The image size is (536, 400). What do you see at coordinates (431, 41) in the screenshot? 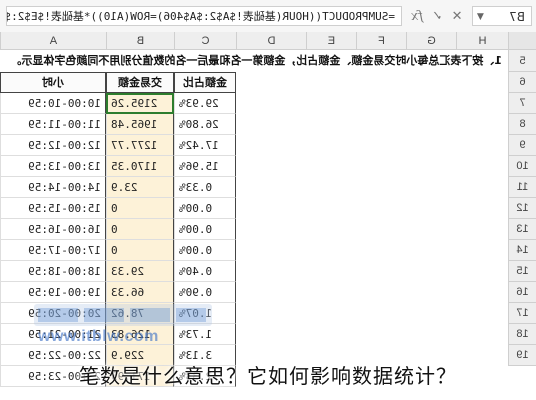
I see `column-header-g: G` at bounding box center [431, 41].